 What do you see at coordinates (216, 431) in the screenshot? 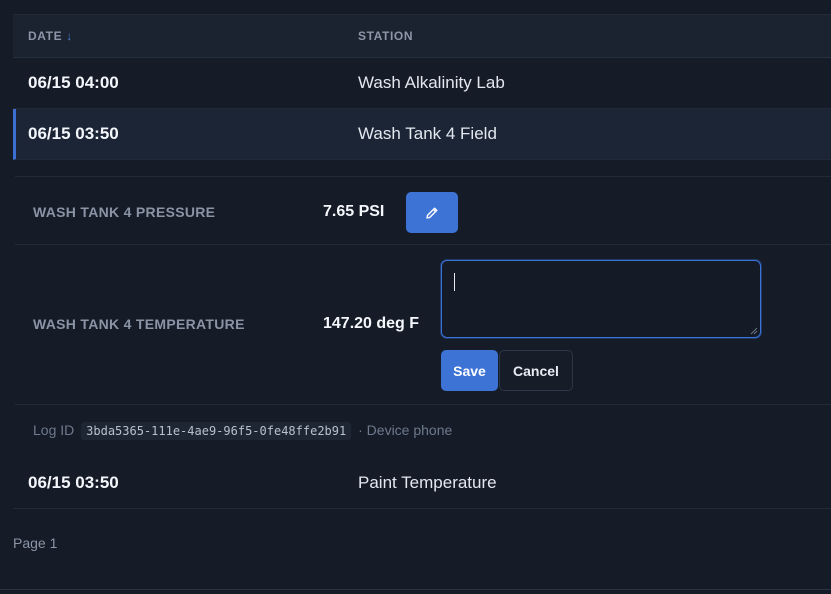
I see `log-id-value: 3bda5365-111e-4ae9-96f5-0fe48ffe2b91` at bounding box center [216, 431].